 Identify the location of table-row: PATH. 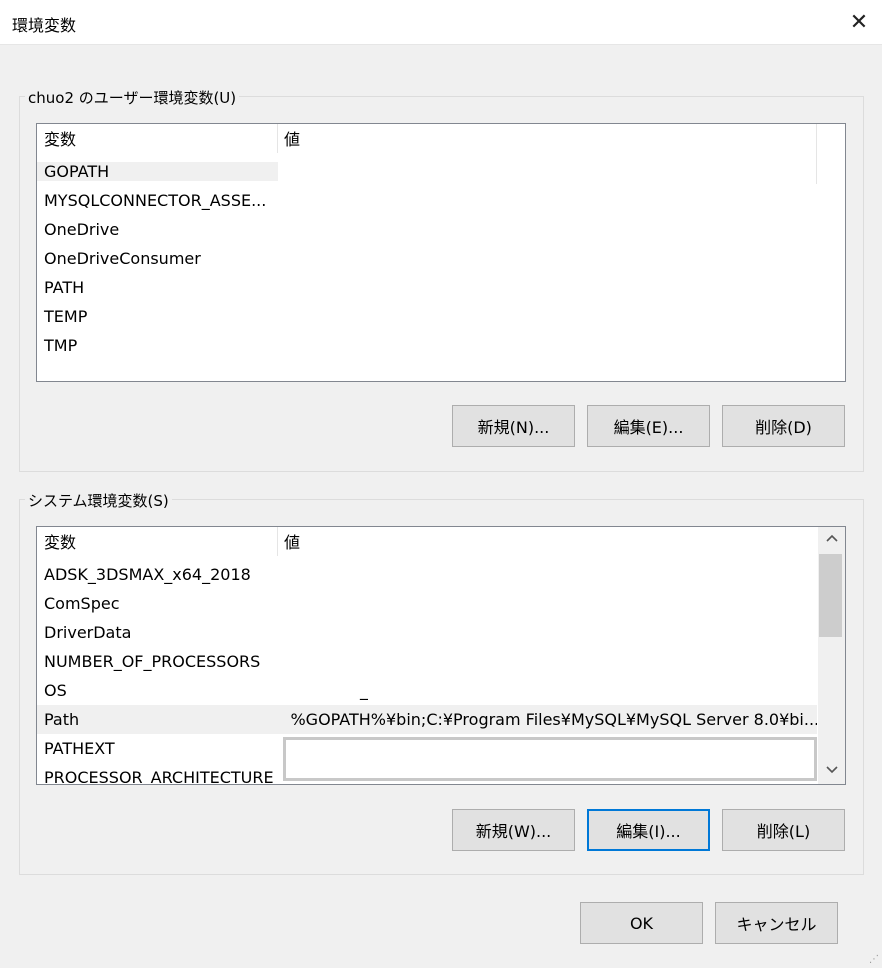
(157, 287).